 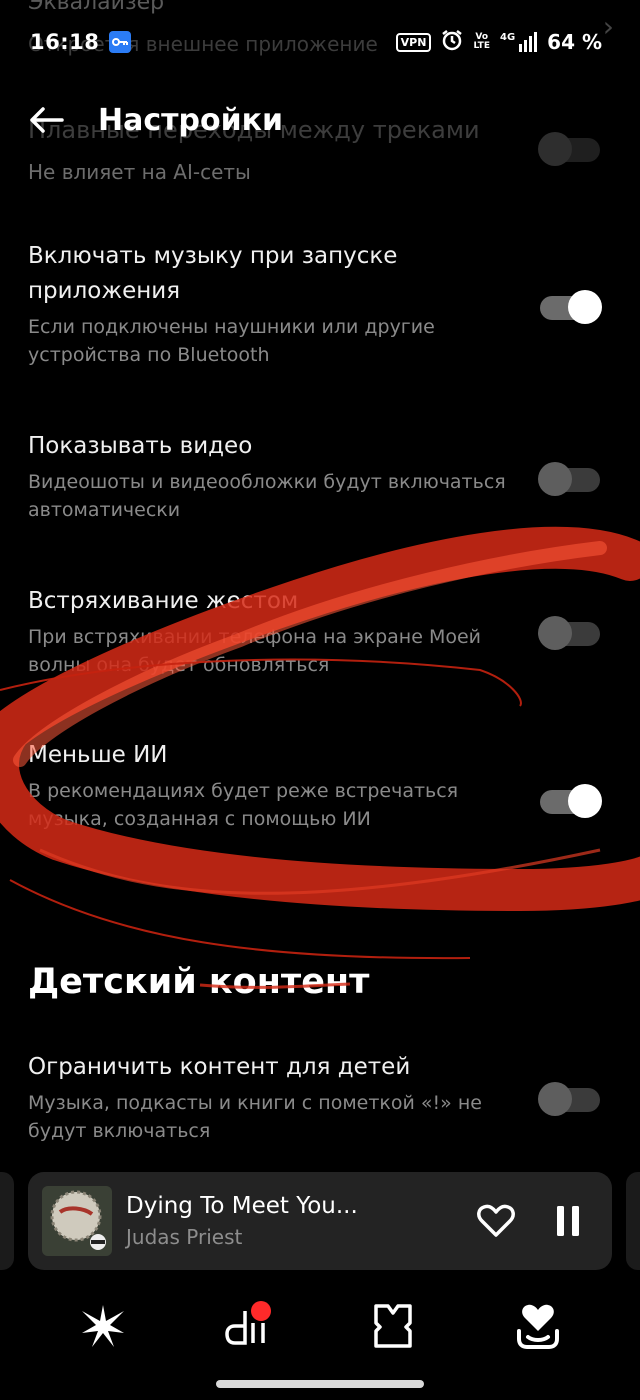 What do you see at coordinates (120, 42) in the screenshot?
I see `vpn-key-icon` at bounding box center [120, 42].